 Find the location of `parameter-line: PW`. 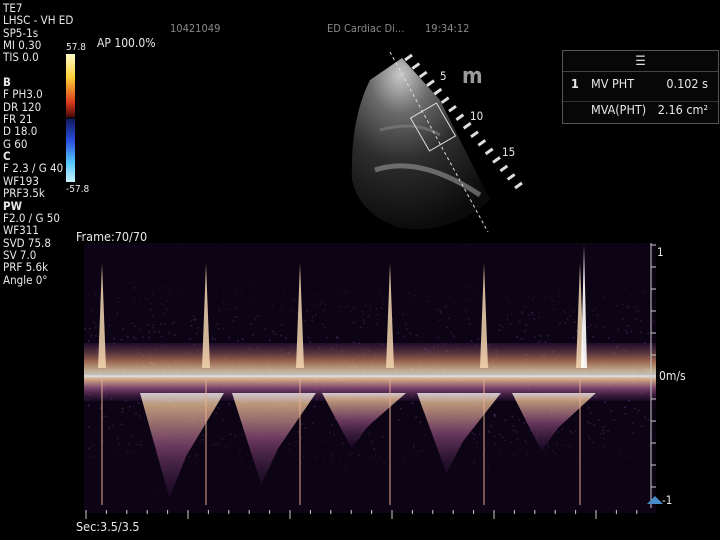

parameter-line: PW is located at coordinates (12, 205).